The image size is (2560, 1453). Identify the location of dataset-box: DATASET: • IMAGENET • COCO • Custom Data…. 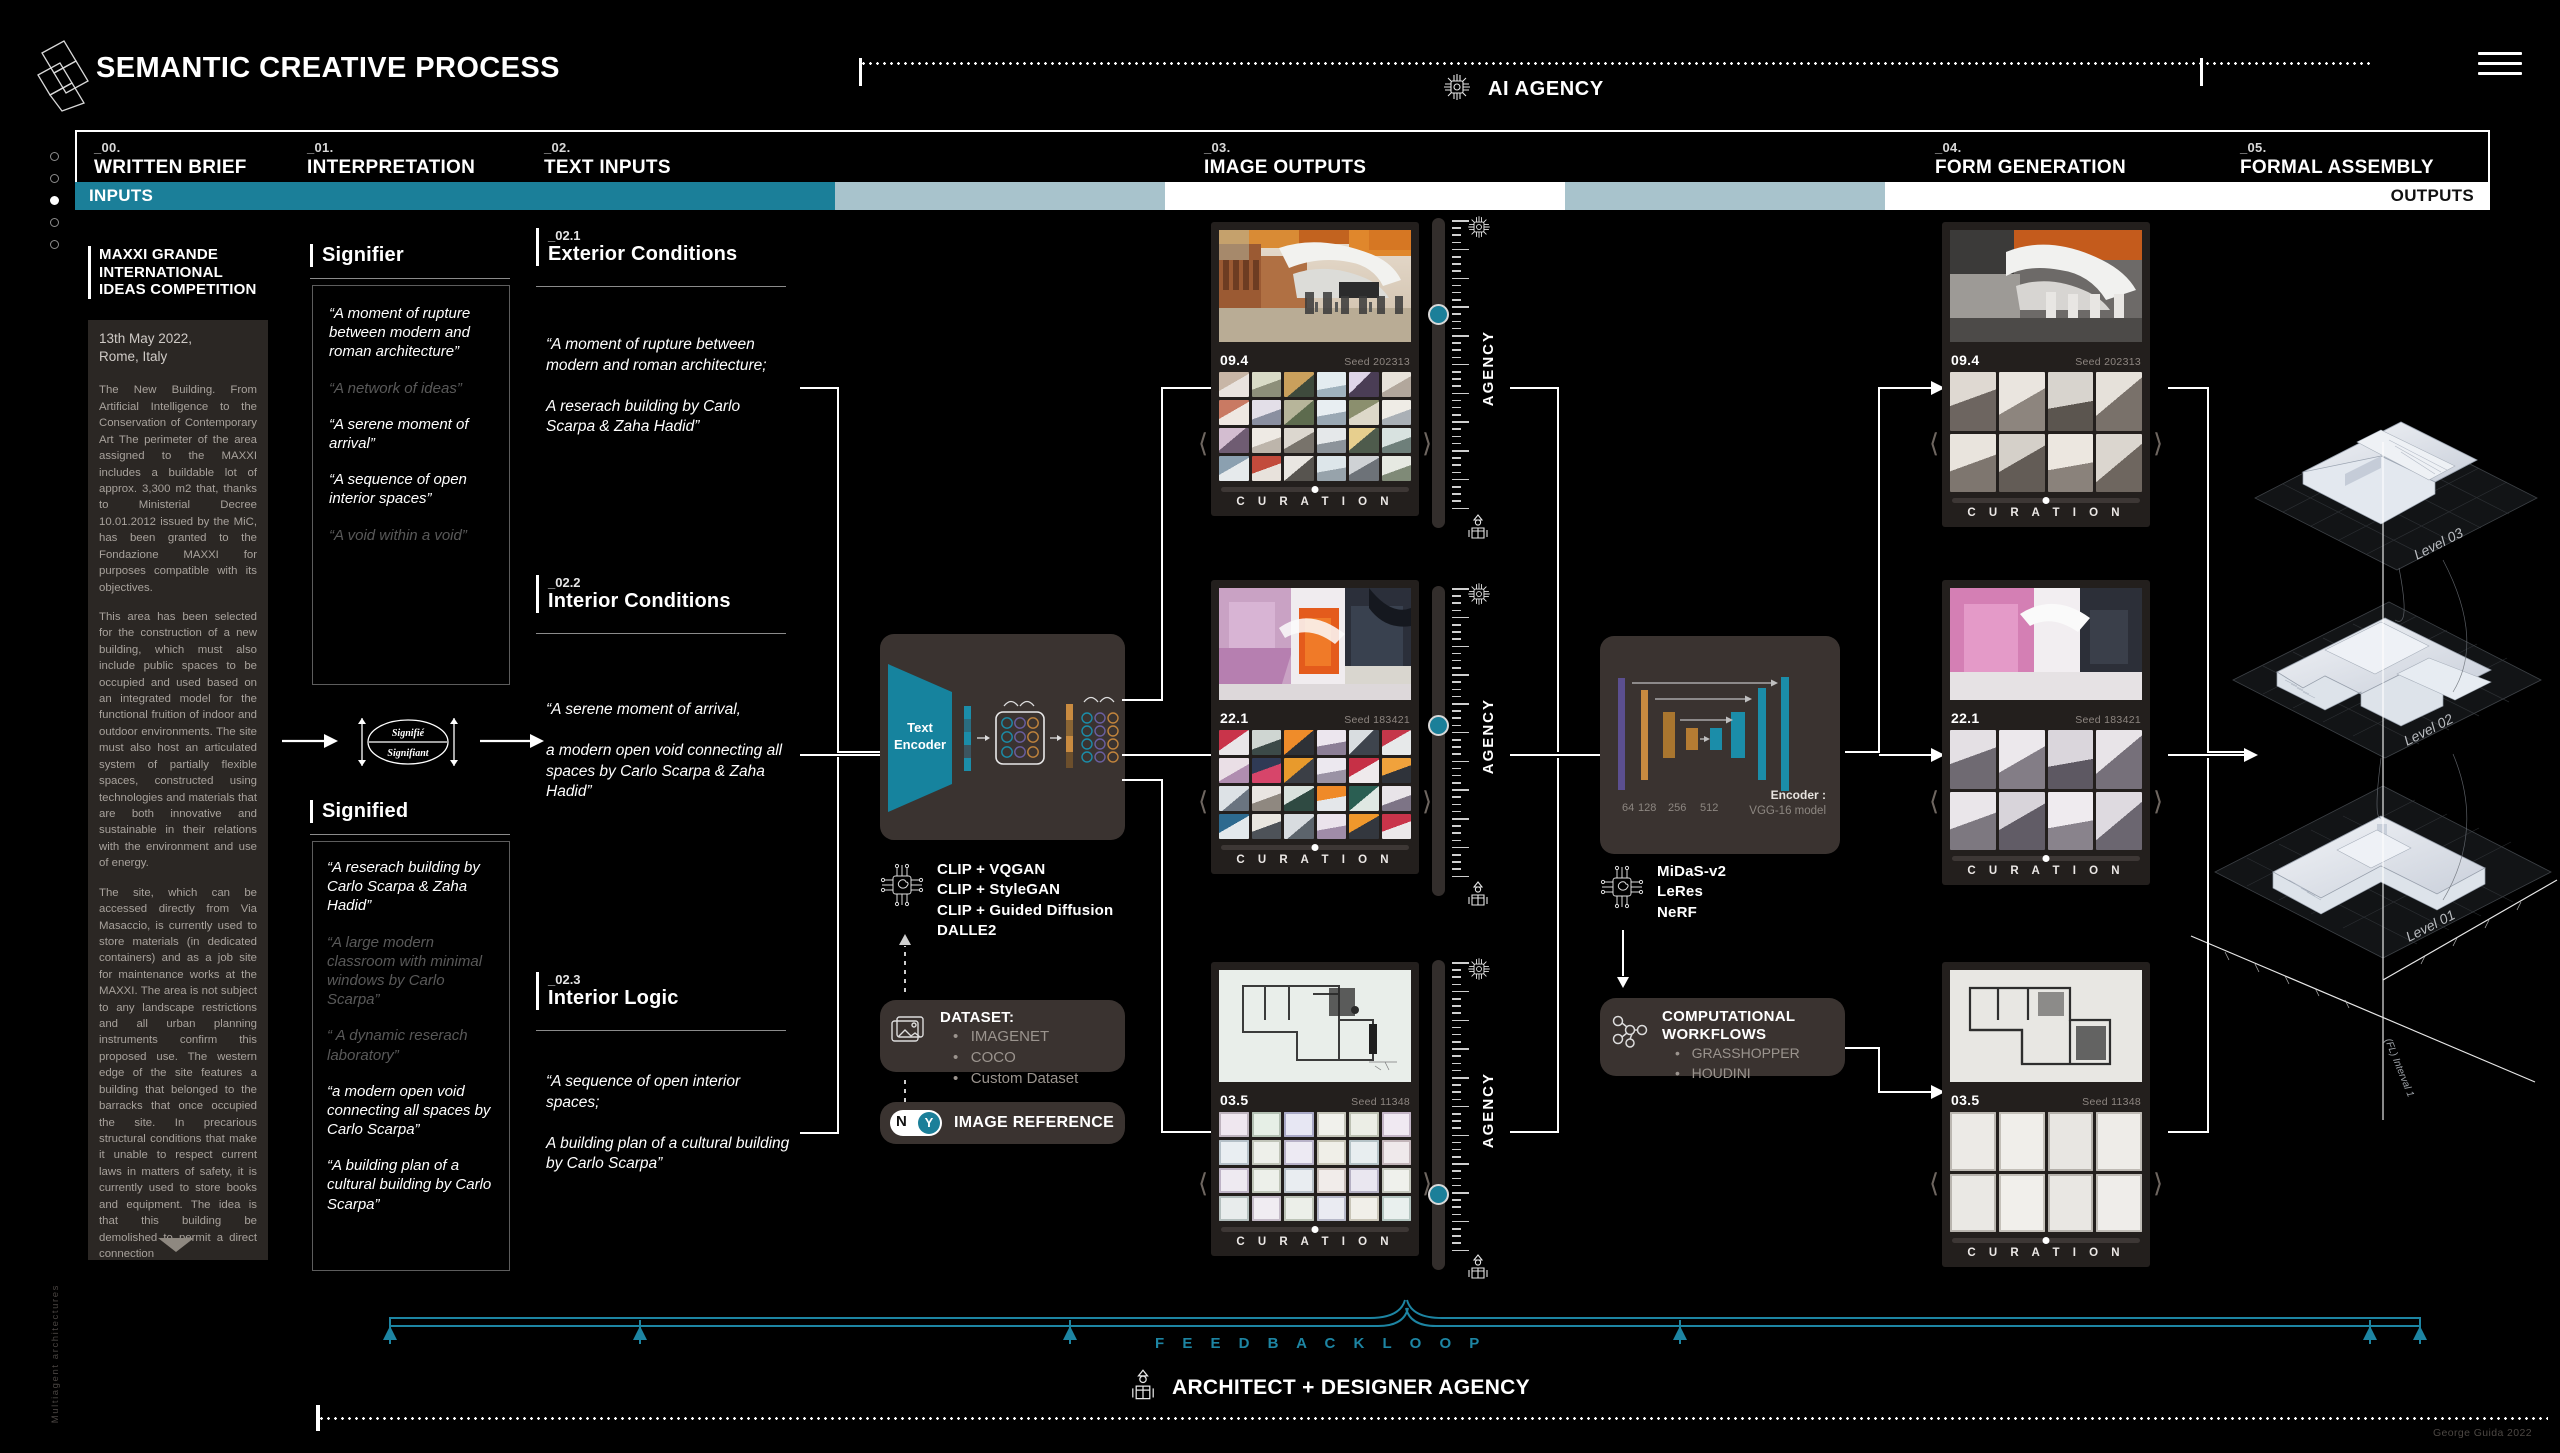
(1002, 1043).